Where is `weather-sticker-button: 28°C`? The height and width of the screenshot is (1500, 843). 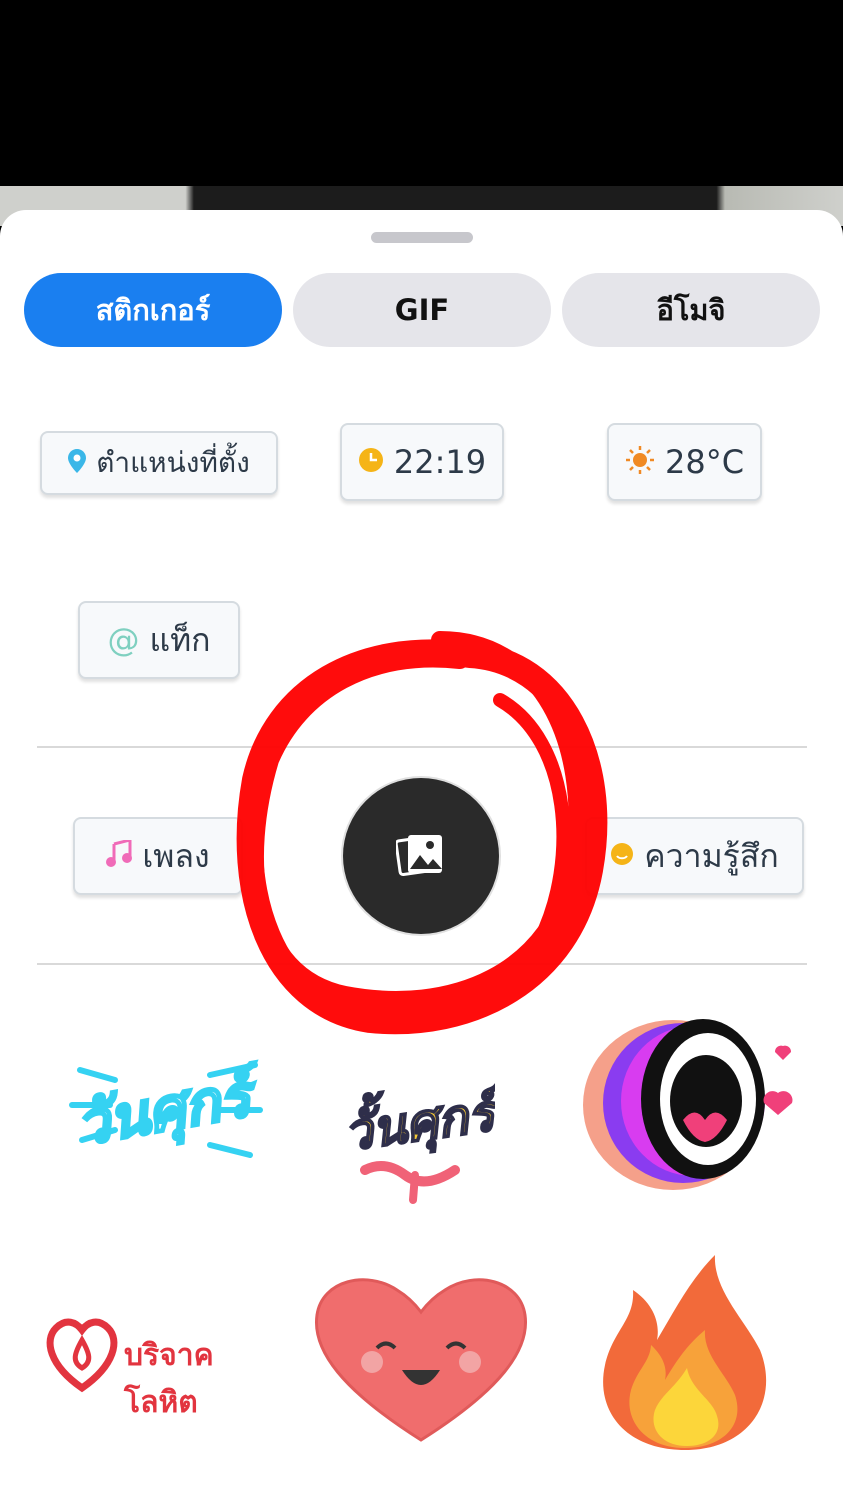
weather-sticker-button: 28°C is located at coordinates (684, 462).